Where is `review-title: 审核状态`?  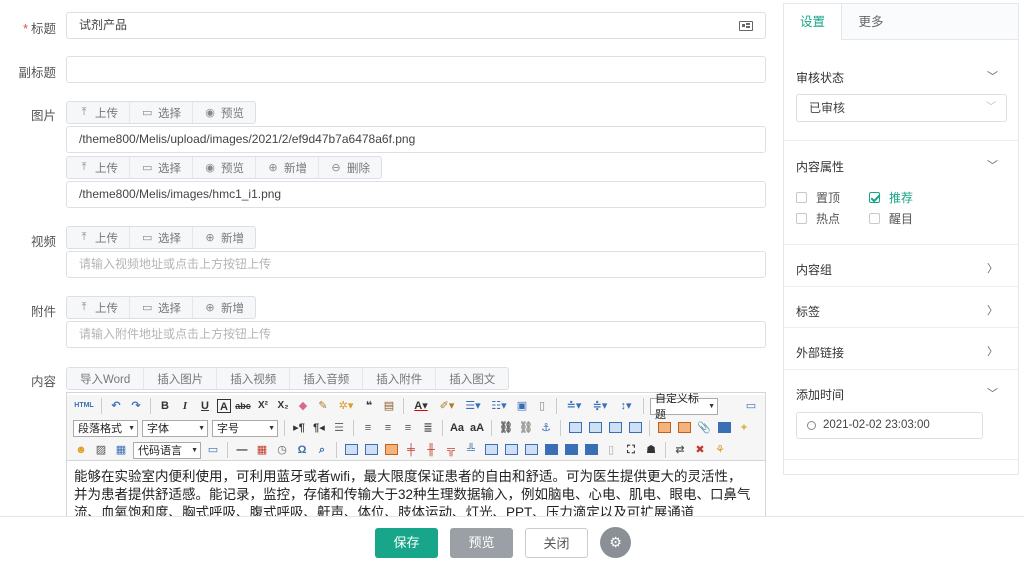
review-title: 审核状态 is located at coordinates (820, 77).